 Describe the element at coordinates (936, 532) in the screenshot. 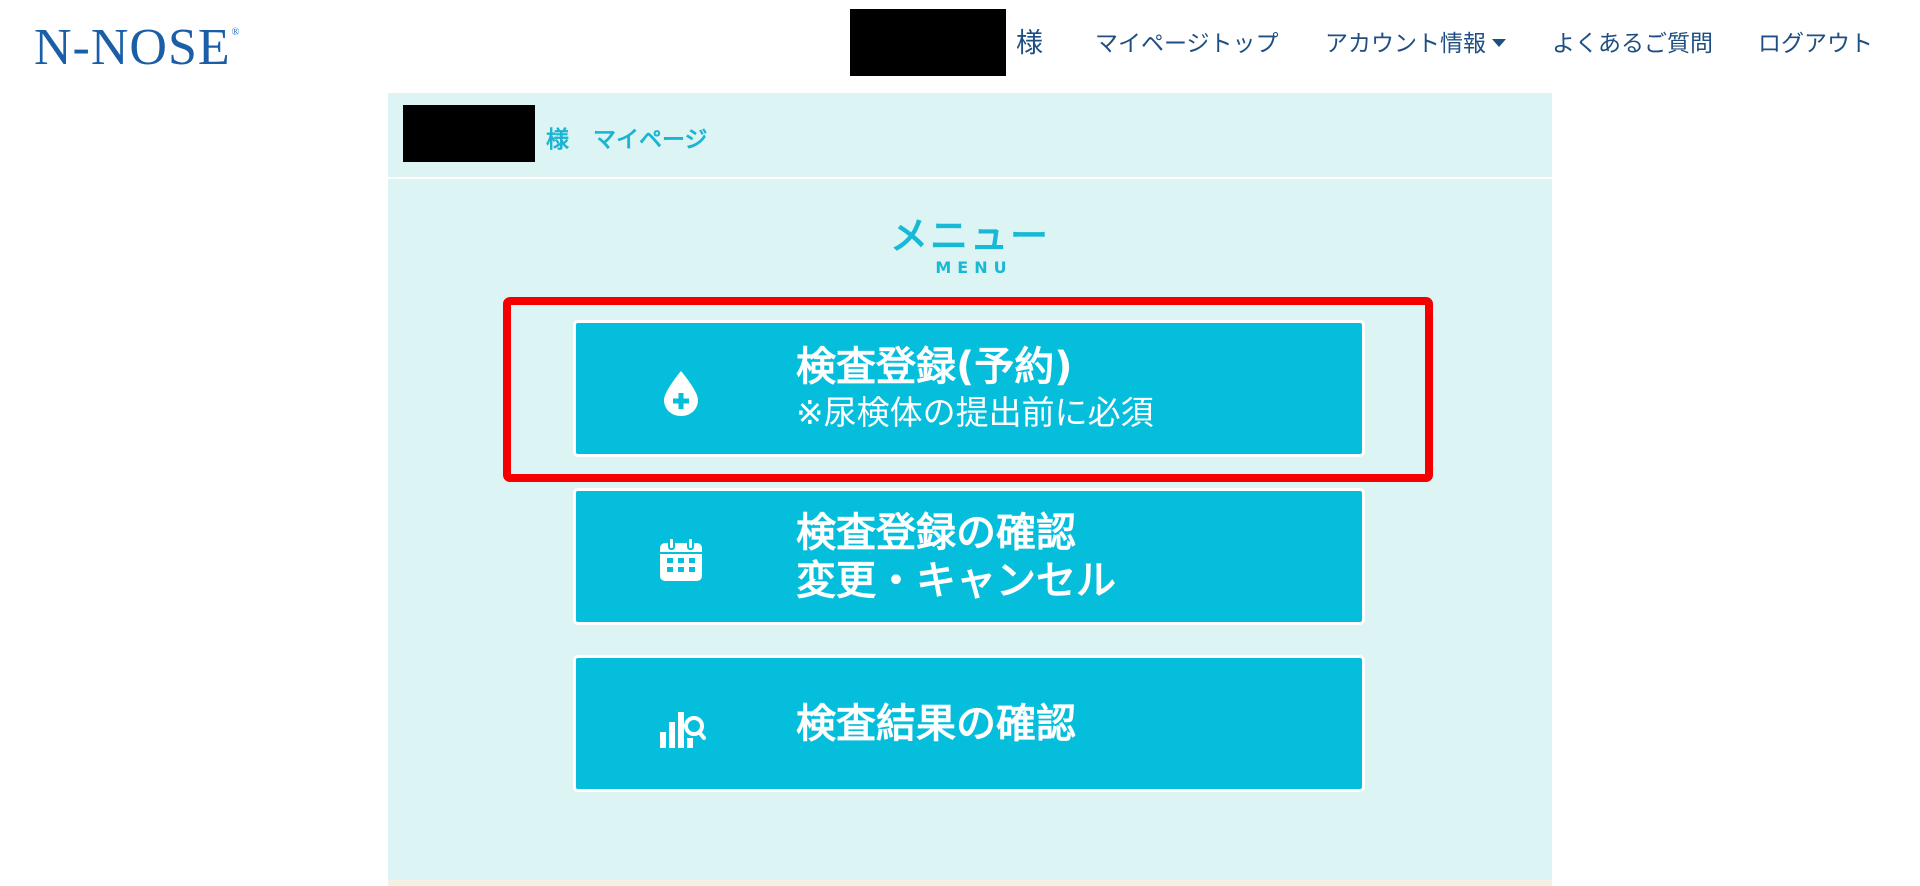

I see `confirm-registration-label: 検査登録の確認` at that location.